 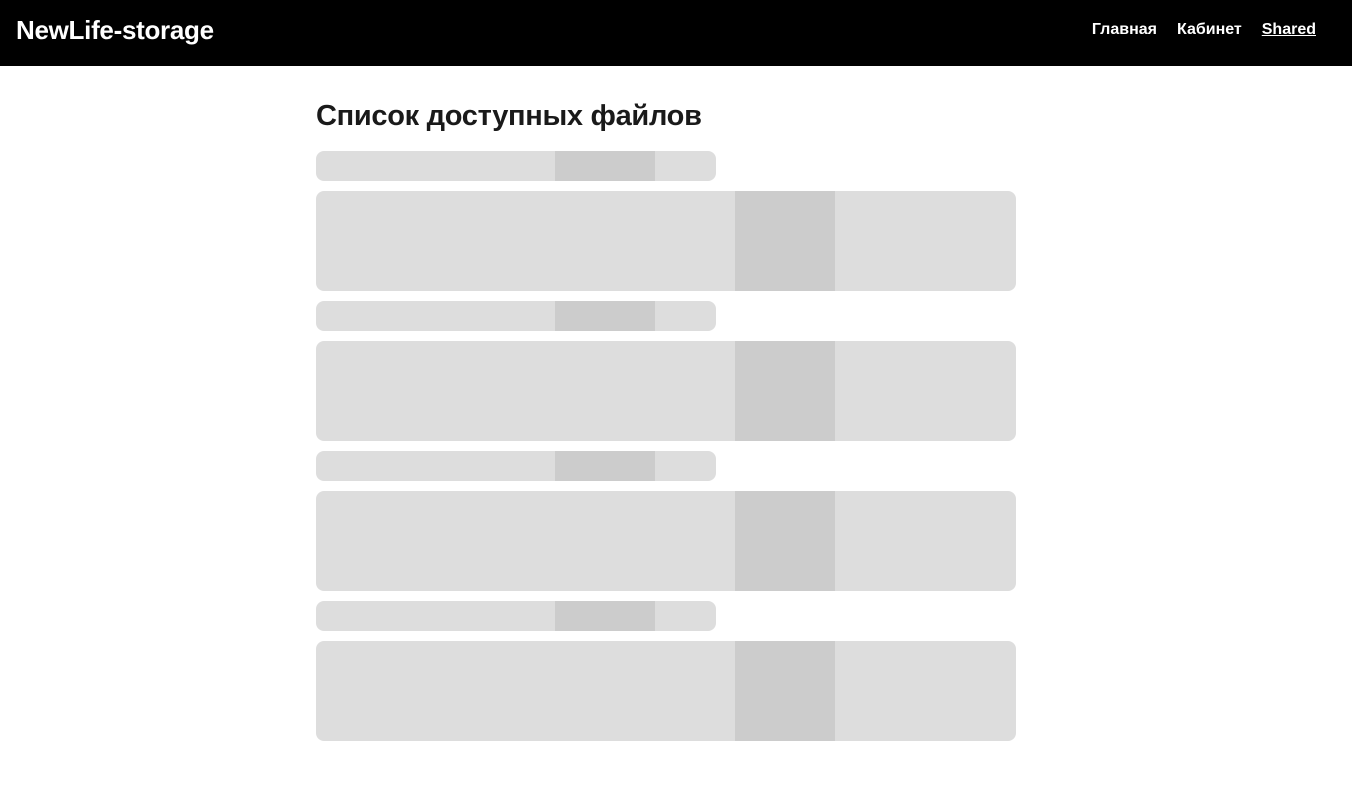 I want to click on main-nav: Главная Кабинет Shared, so click(x=1204, y=30).